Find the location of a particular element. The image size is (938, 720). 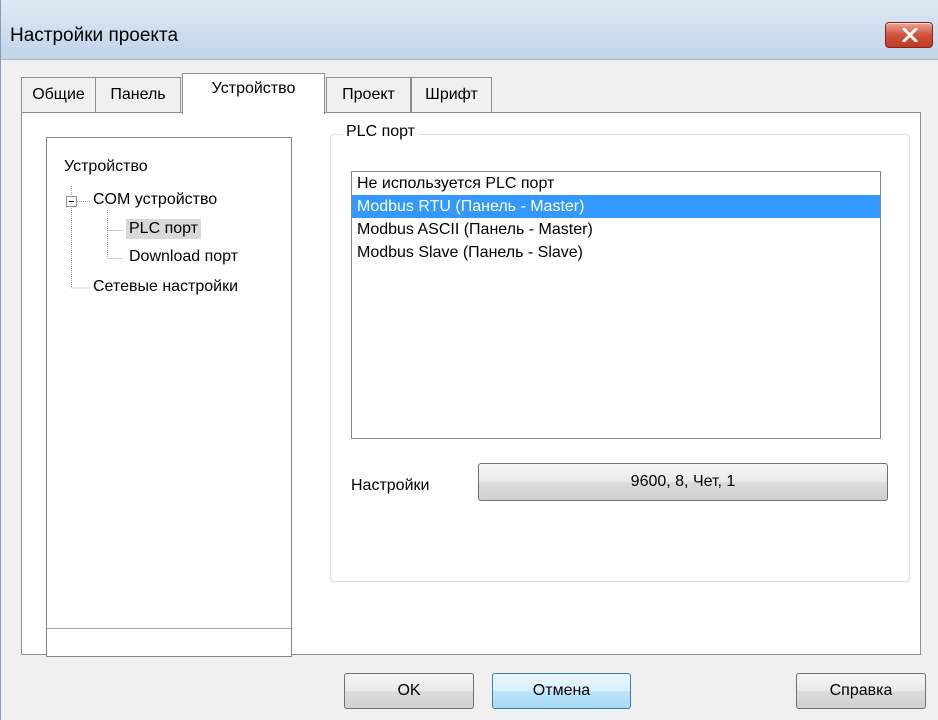

tree-item-network-settings: Сетевые настройки is located at coordinates (165, 287).